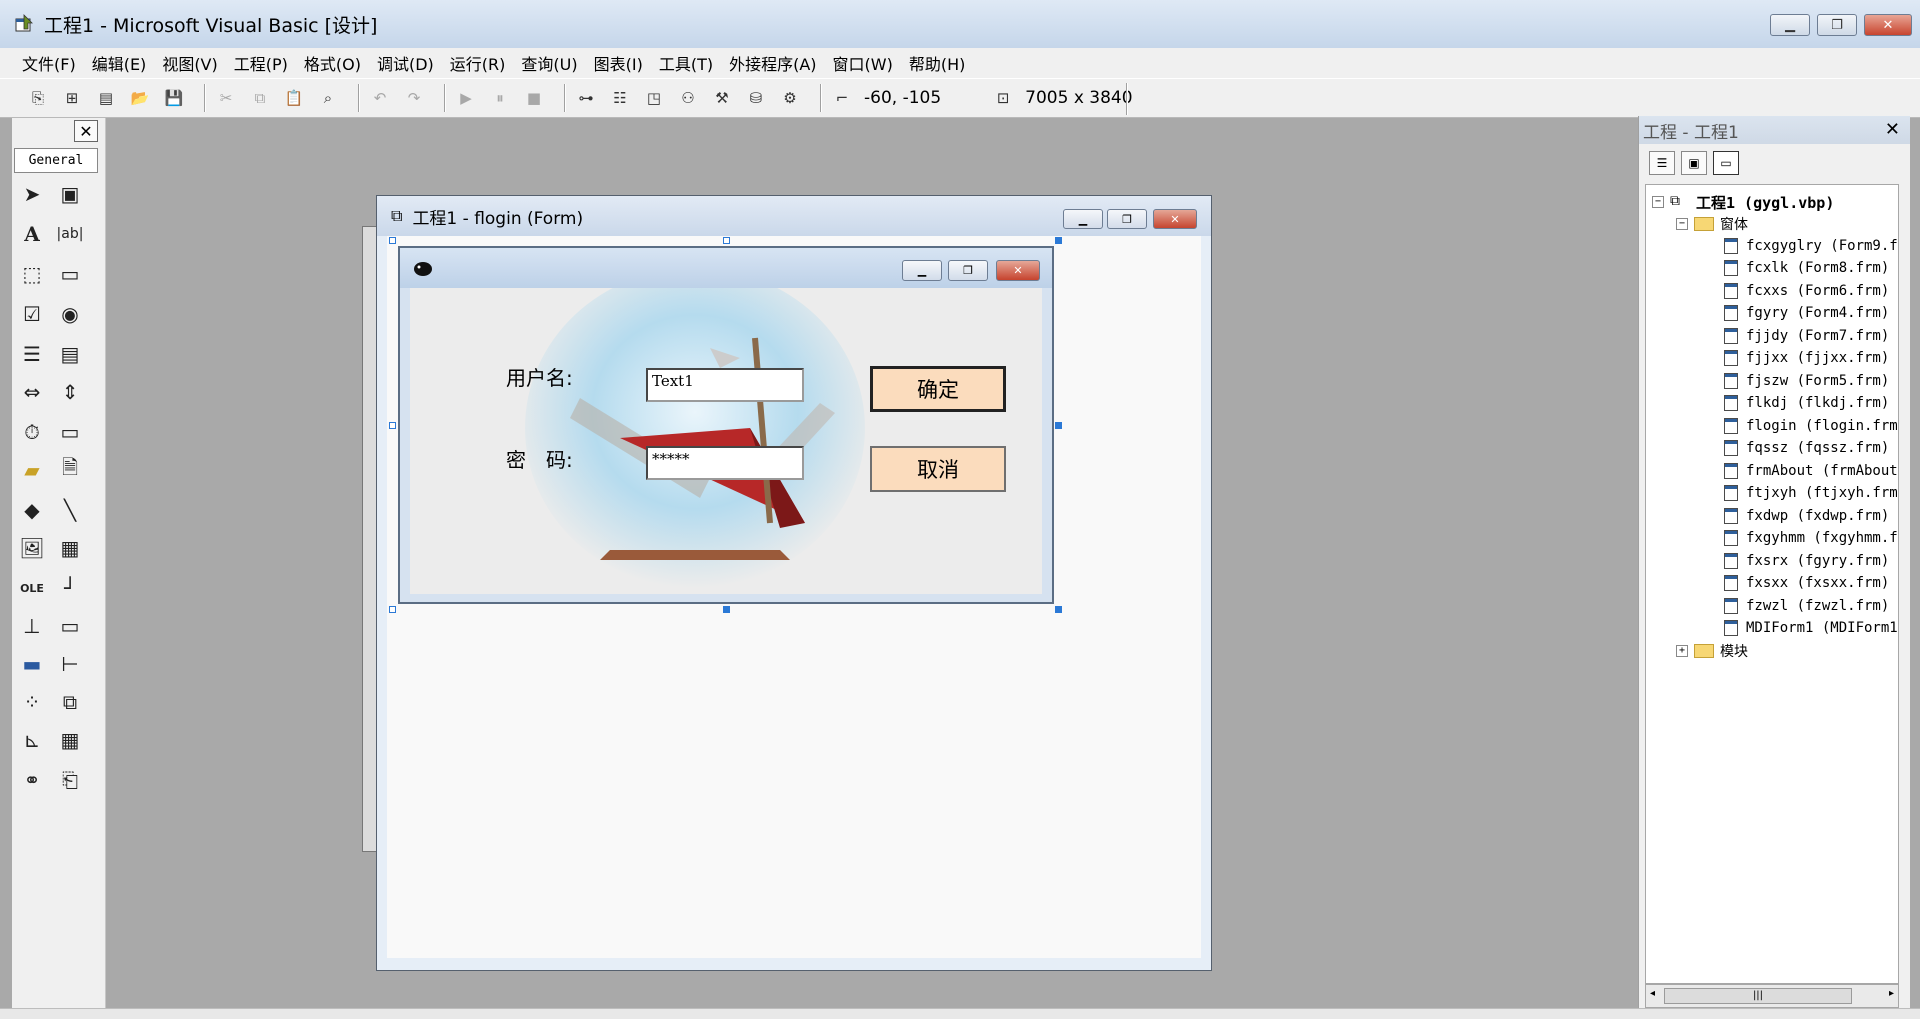 This screenshot has width=1920, height=1019. Describe the element at coordinates (1712, 651) in the screenshot. I see `tree-modules-folder: + 模块` at that location.